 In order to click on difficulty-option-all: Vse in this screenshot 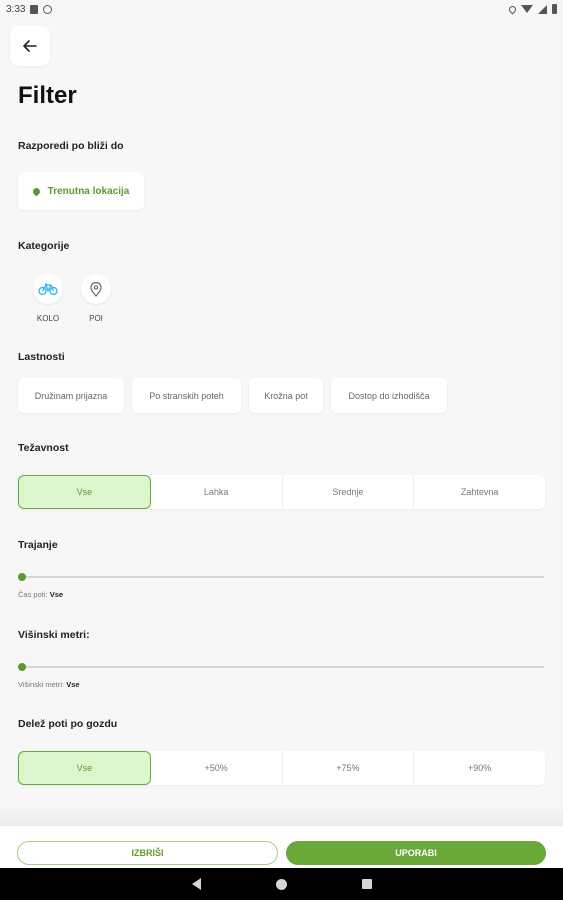, I will do `click(84, 492)`.